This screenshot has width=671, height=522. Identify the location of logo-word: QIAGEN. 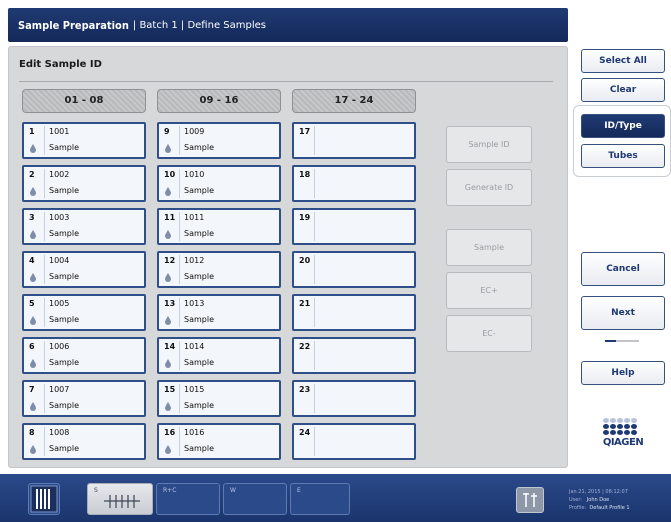
(623, 442).